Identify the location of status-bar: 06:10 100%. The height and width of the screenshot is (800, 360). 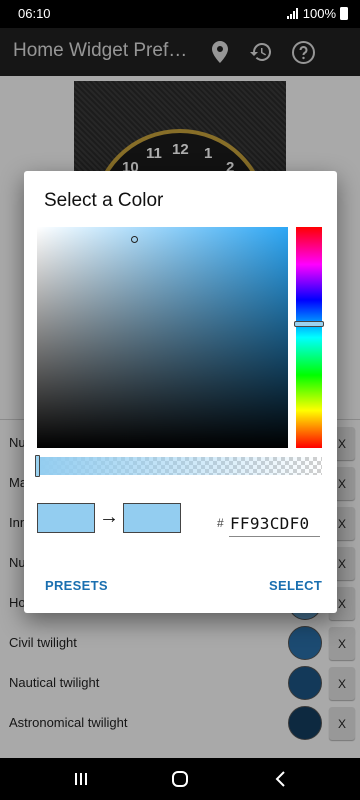
(180, 14).